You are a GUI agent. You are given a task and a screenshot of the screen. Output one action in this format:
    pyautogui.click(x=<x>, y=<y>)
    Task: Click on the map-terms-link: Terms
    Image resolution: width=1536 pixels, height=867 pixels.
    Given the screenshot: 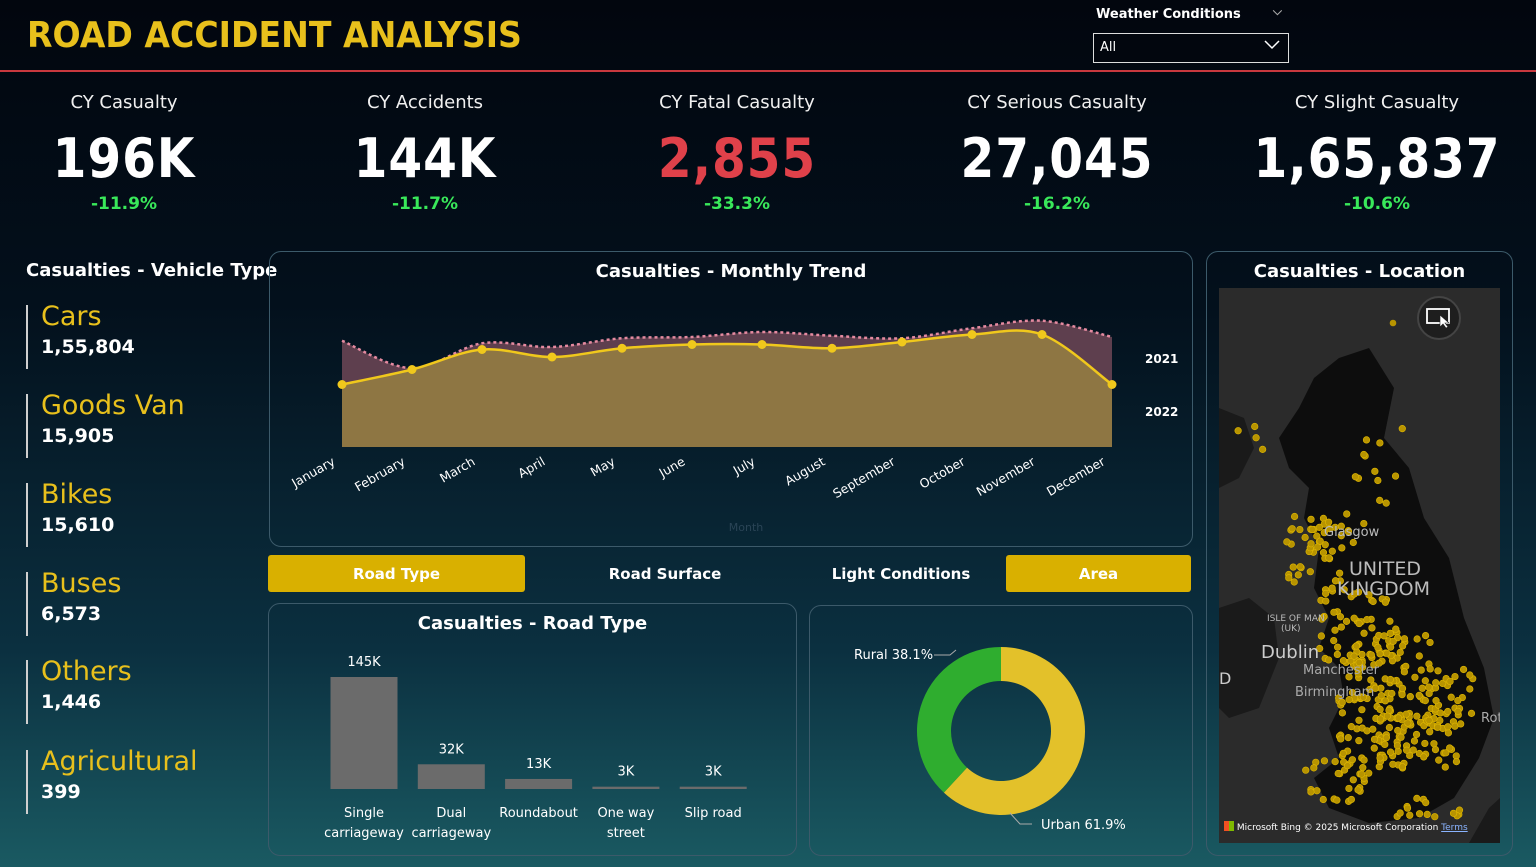 What is the action you would take?
    pyautogui.click(x=1454, y=828)
    